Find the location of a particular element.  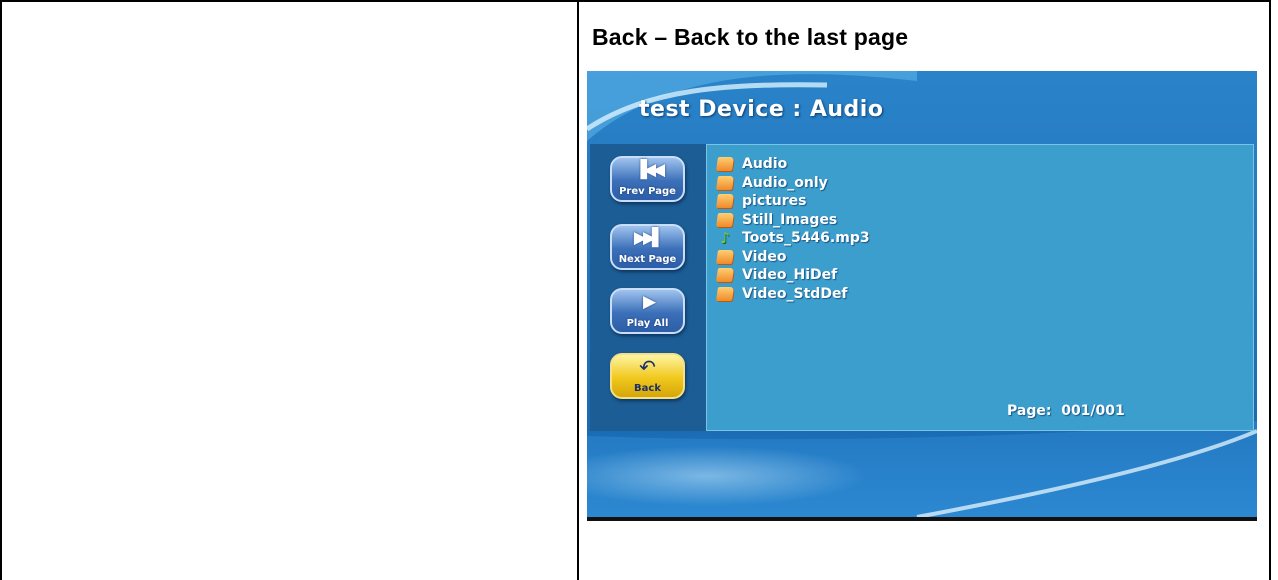

file-name: Video_StdDef is located at coordinates (795, 293).